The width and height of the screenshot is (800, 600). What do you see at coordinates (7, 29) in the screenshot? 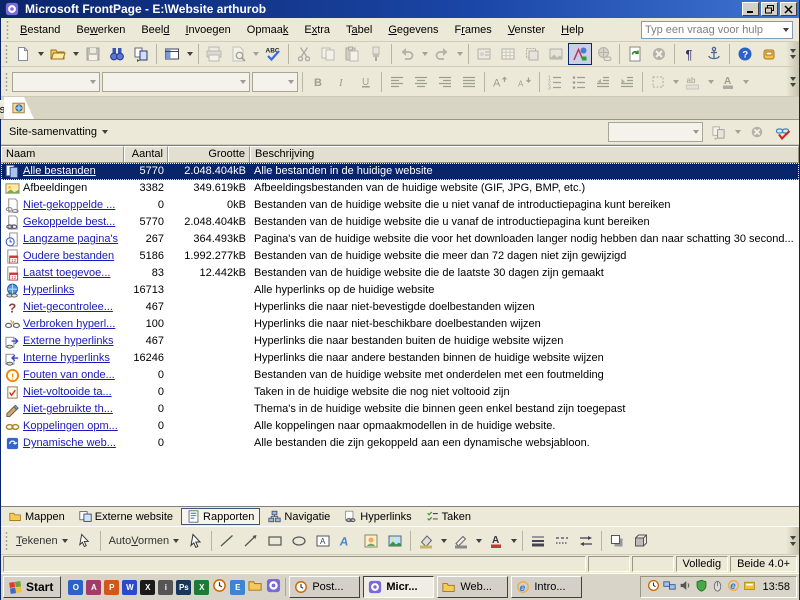
I see `menubar-grip` at bounding box center [7, 29].